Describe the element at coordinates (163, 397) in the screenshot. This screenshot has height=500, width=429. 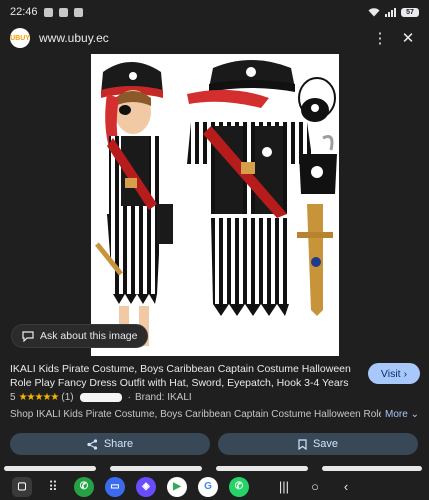
I see `brand-label: Brand: IKALI` at that location.